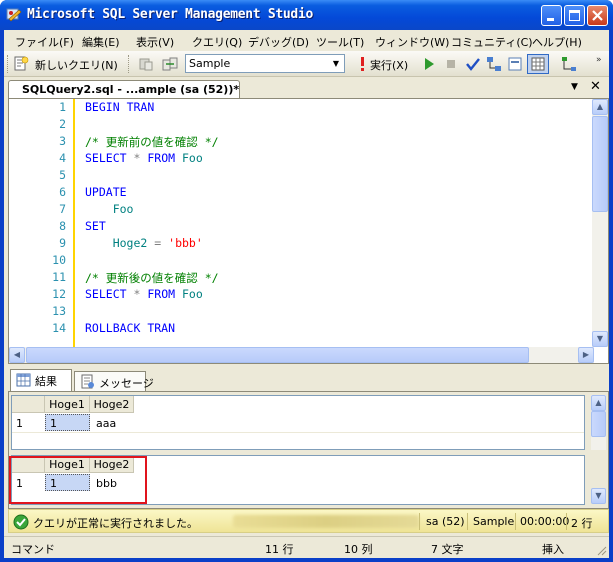  I want to click on menu-community: コミュニティ(C), so click(492, 42).